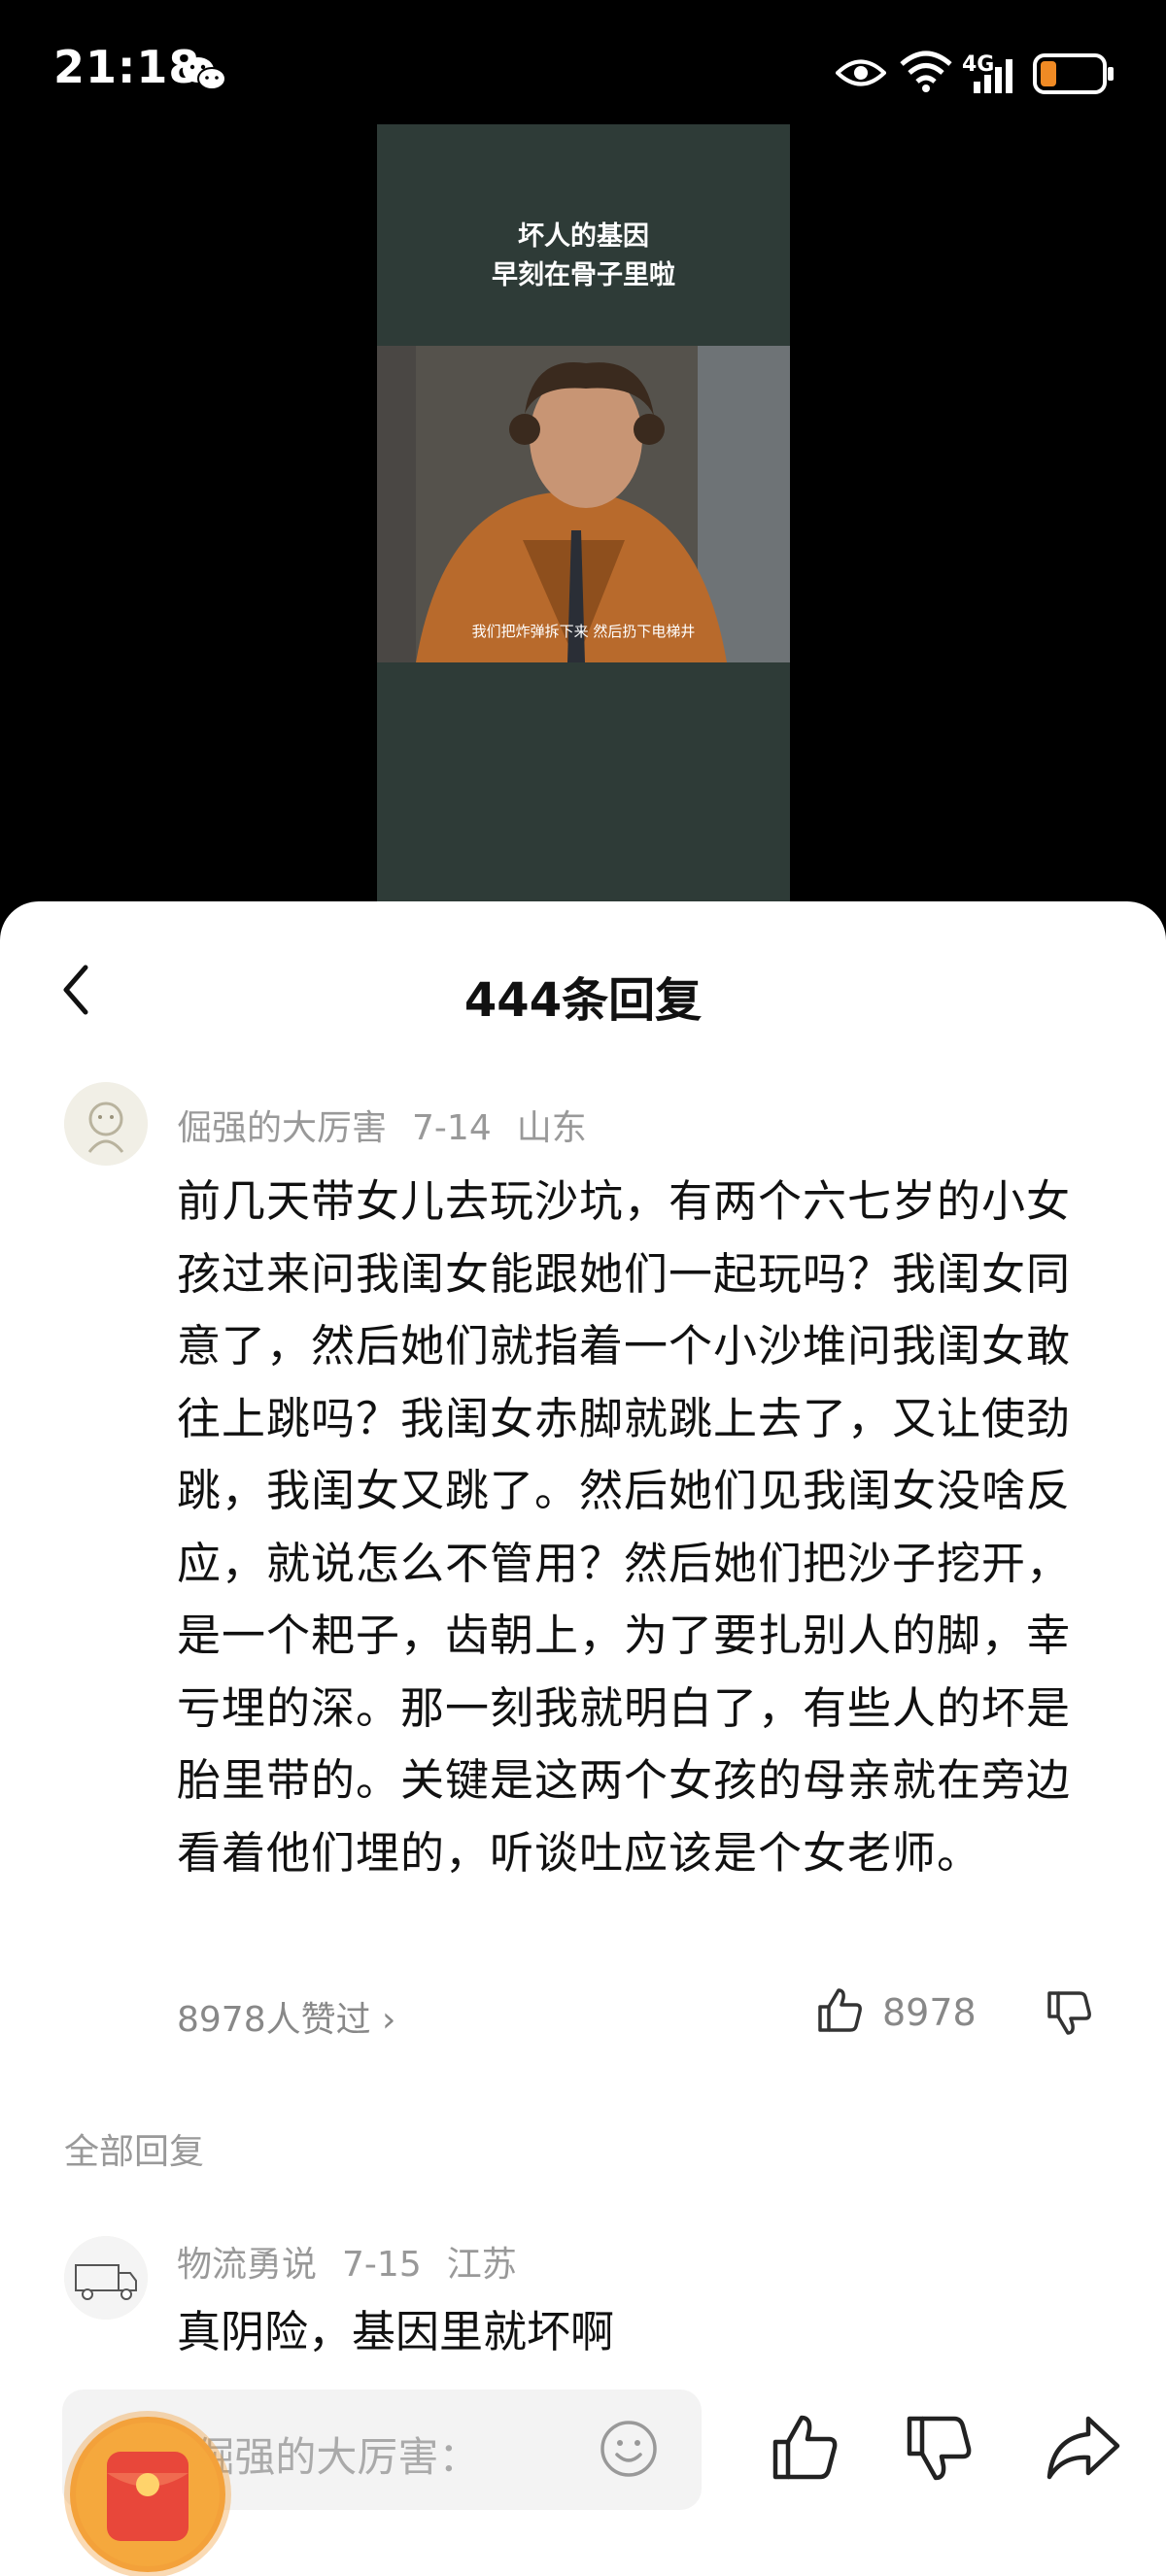 This screenshot has width=1166, height=2576. What do you see at coordinates (583, 256) in the screenshot?
I see `video-caption: 坏人的基因 早刻在骨子里啦` at bounding box center [583, 256].